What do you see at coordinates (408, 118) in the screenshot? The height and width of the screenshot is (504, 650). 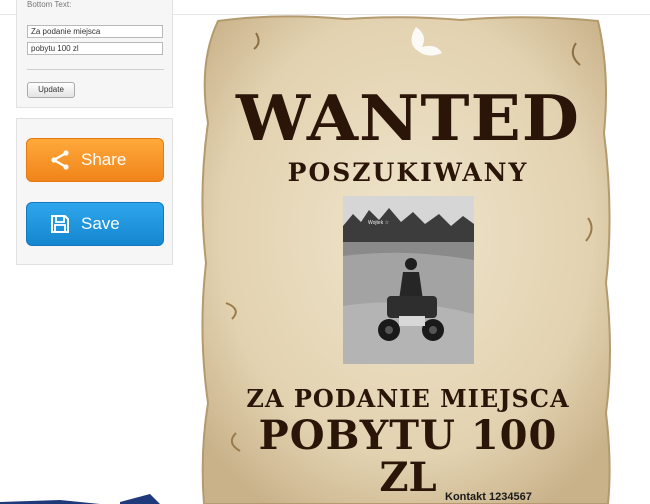 I see `poster-title: WANTED` at bounding box center [408, 118].